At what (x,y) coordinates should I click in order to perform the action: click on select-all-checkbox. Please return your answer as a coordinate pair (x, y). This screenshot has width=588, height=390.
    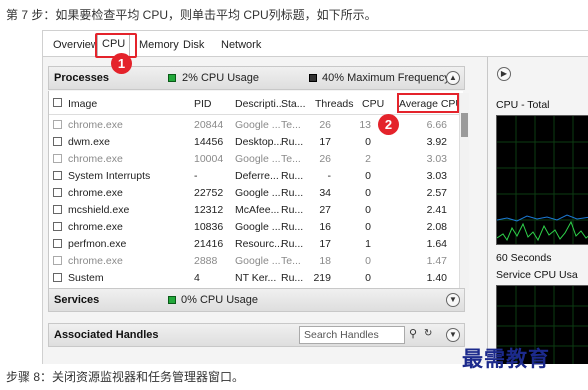
    Looking at the image, I should click on (57, 102).